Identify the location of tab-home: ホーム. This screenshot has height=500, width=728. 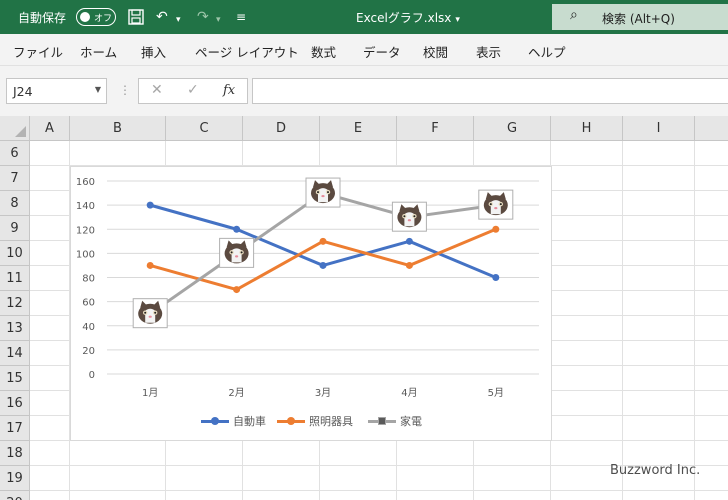
(98, 51).